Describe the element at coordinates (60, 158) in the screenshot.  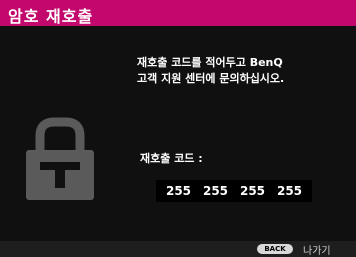
I see `lock-icon` at that location.